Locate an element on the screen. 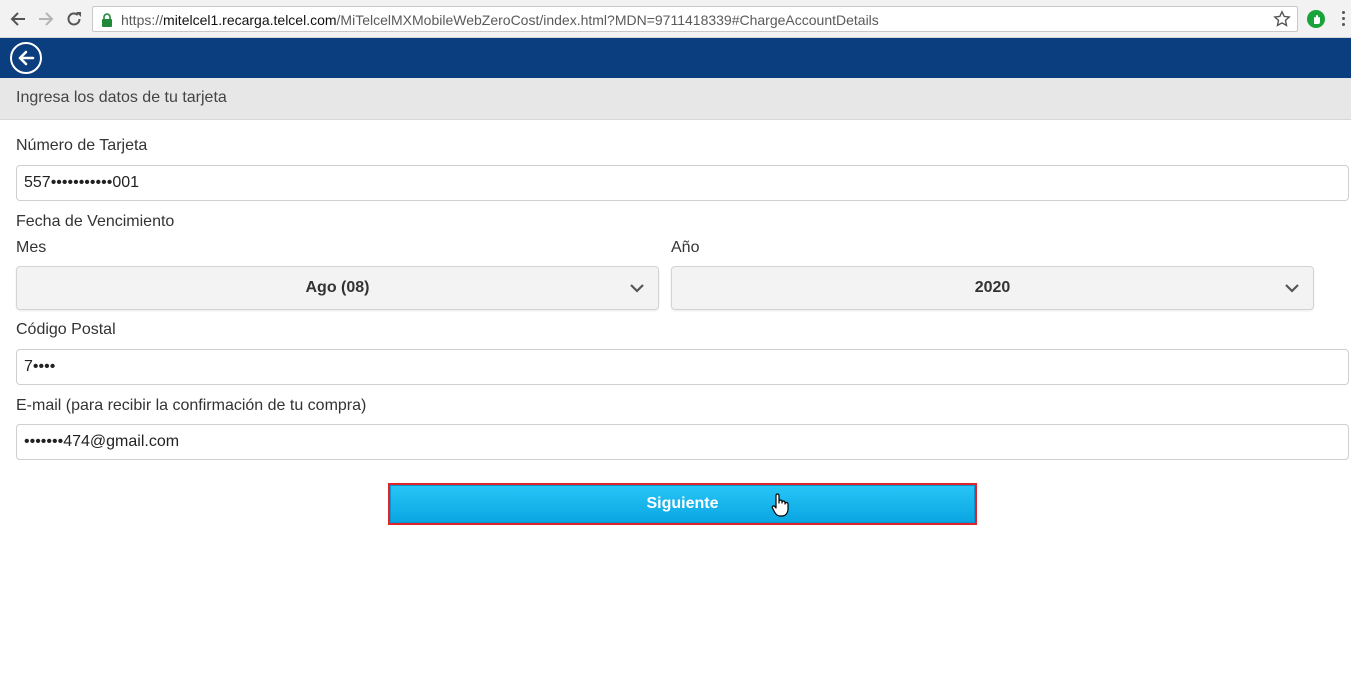 This screenshot has height=697, width=1351. circle-back-arrow-icon is located at coordinates (26, 58).